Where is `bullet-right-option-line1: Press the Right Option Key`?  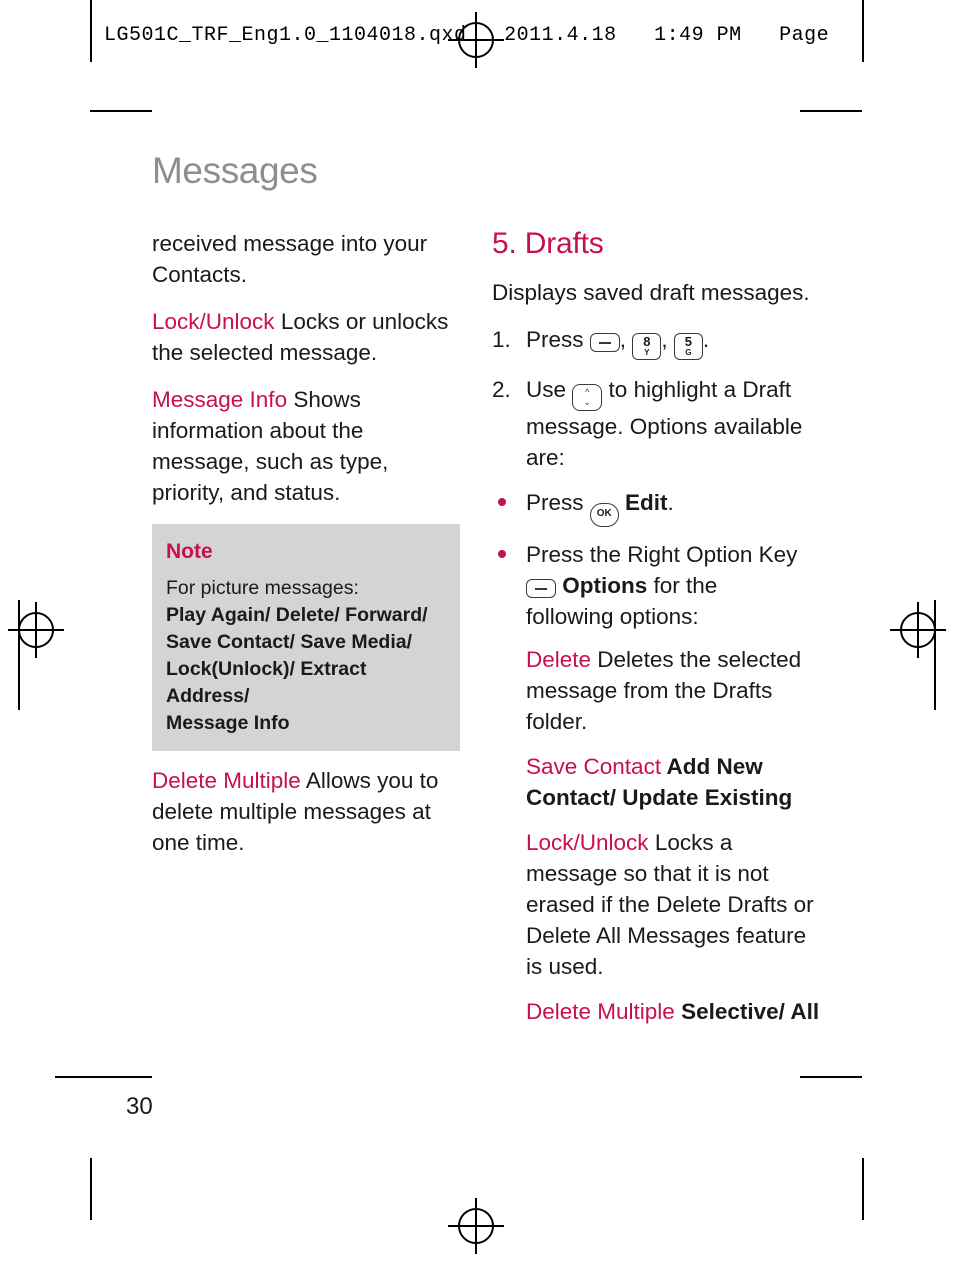 bullet-right-option-line1: Press the Right Option Key is located at coordinates (662, 554).